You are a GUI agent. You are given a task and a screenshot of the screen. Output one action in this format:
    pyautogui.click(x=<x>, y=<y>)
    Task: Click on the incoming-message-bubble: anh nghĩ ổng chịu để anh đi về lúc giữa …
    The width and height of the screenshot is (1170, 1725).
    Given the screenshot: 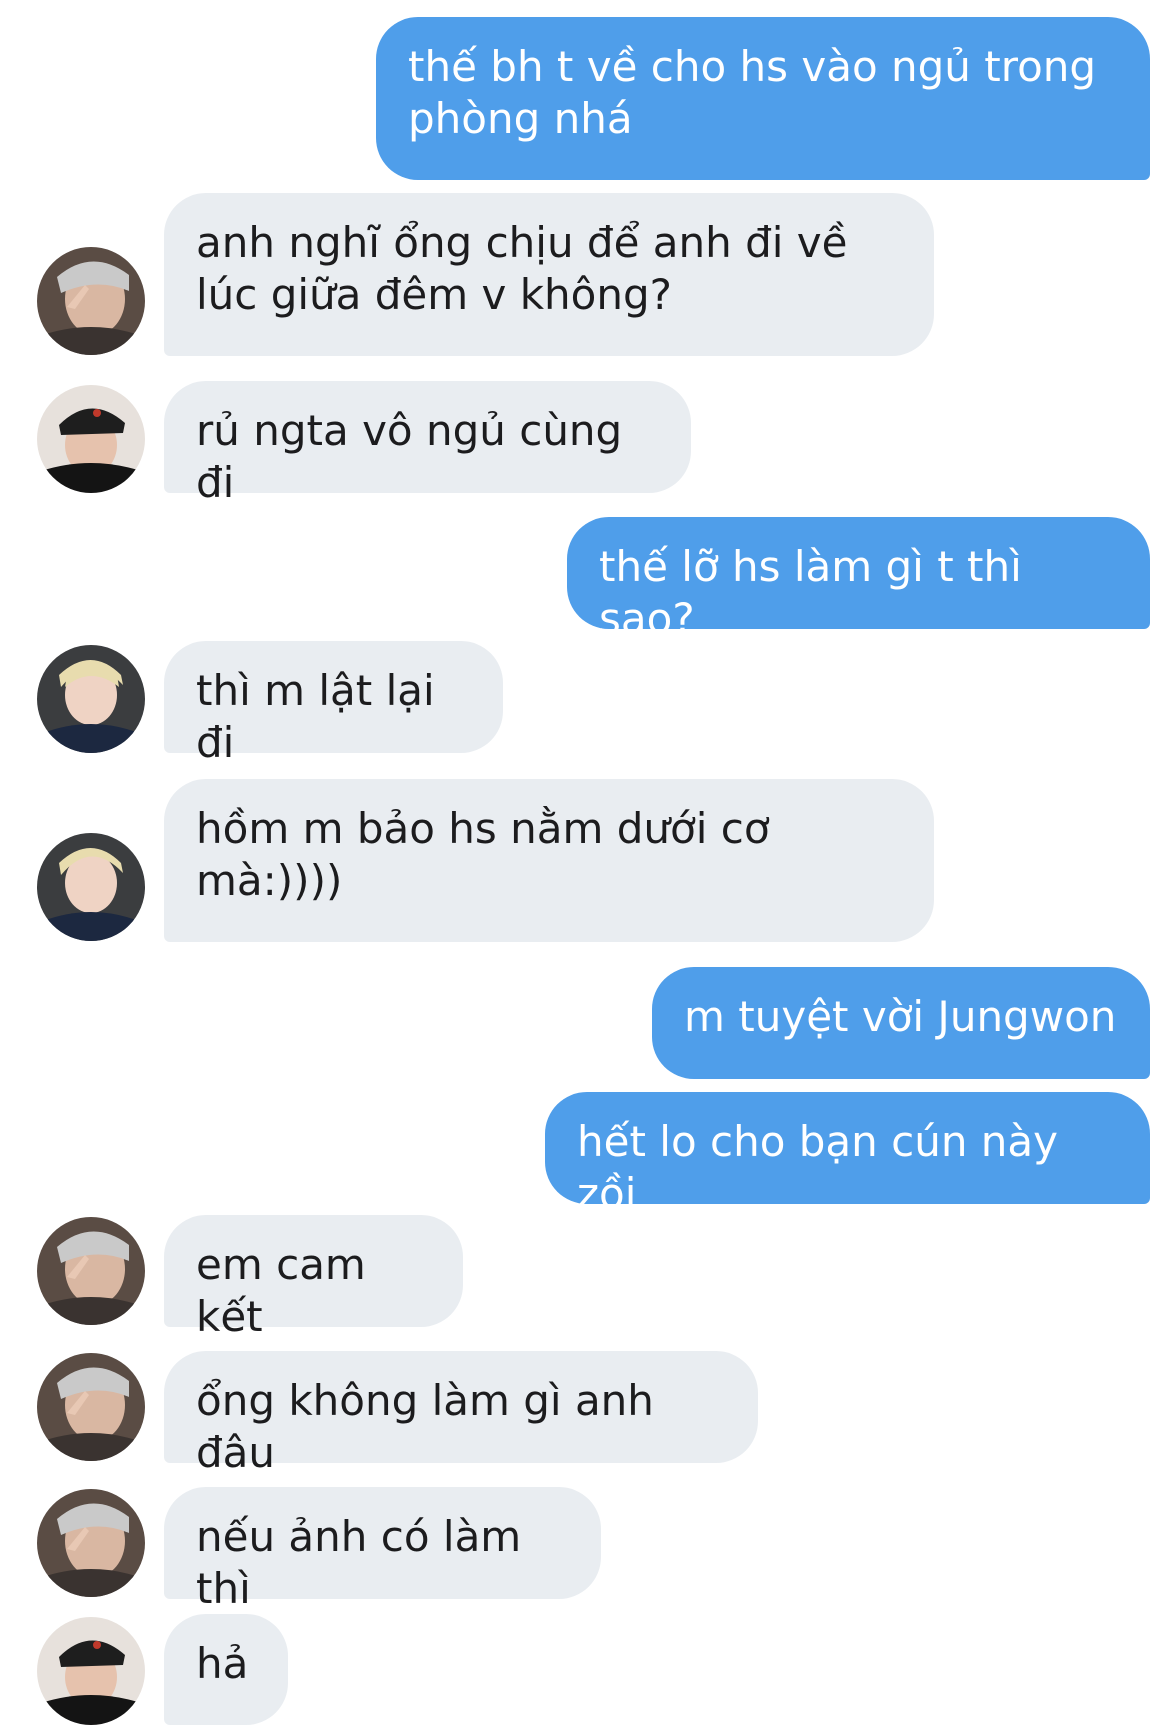 What is the action you would take?
    pyautogui.click(x=549, y=274)
    